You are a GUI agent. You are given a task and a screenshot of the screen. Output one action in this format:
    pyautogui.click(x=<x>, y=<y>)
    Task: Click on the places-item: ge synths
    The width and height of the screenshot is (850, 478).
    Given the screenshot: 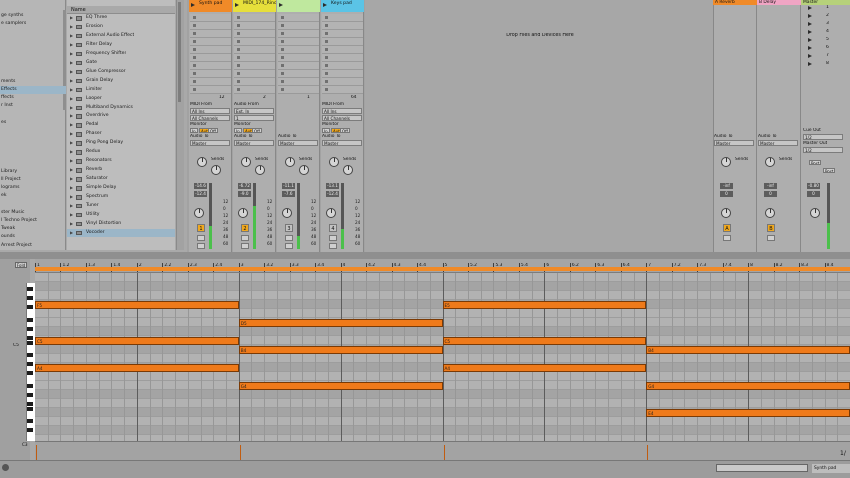 What is the action you would take?
    pyautogui.click(x=33, y=16)
    